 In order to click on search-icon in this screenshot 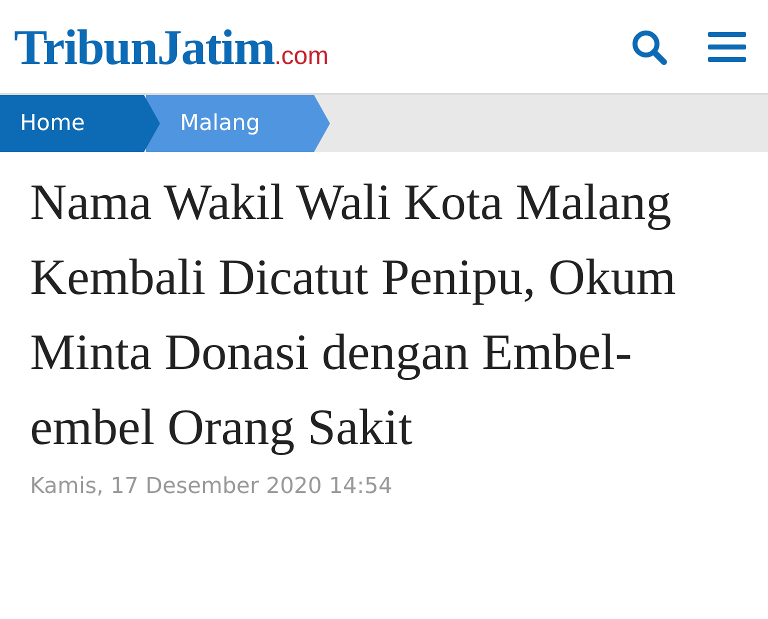, I will do `click(650, 47)`.